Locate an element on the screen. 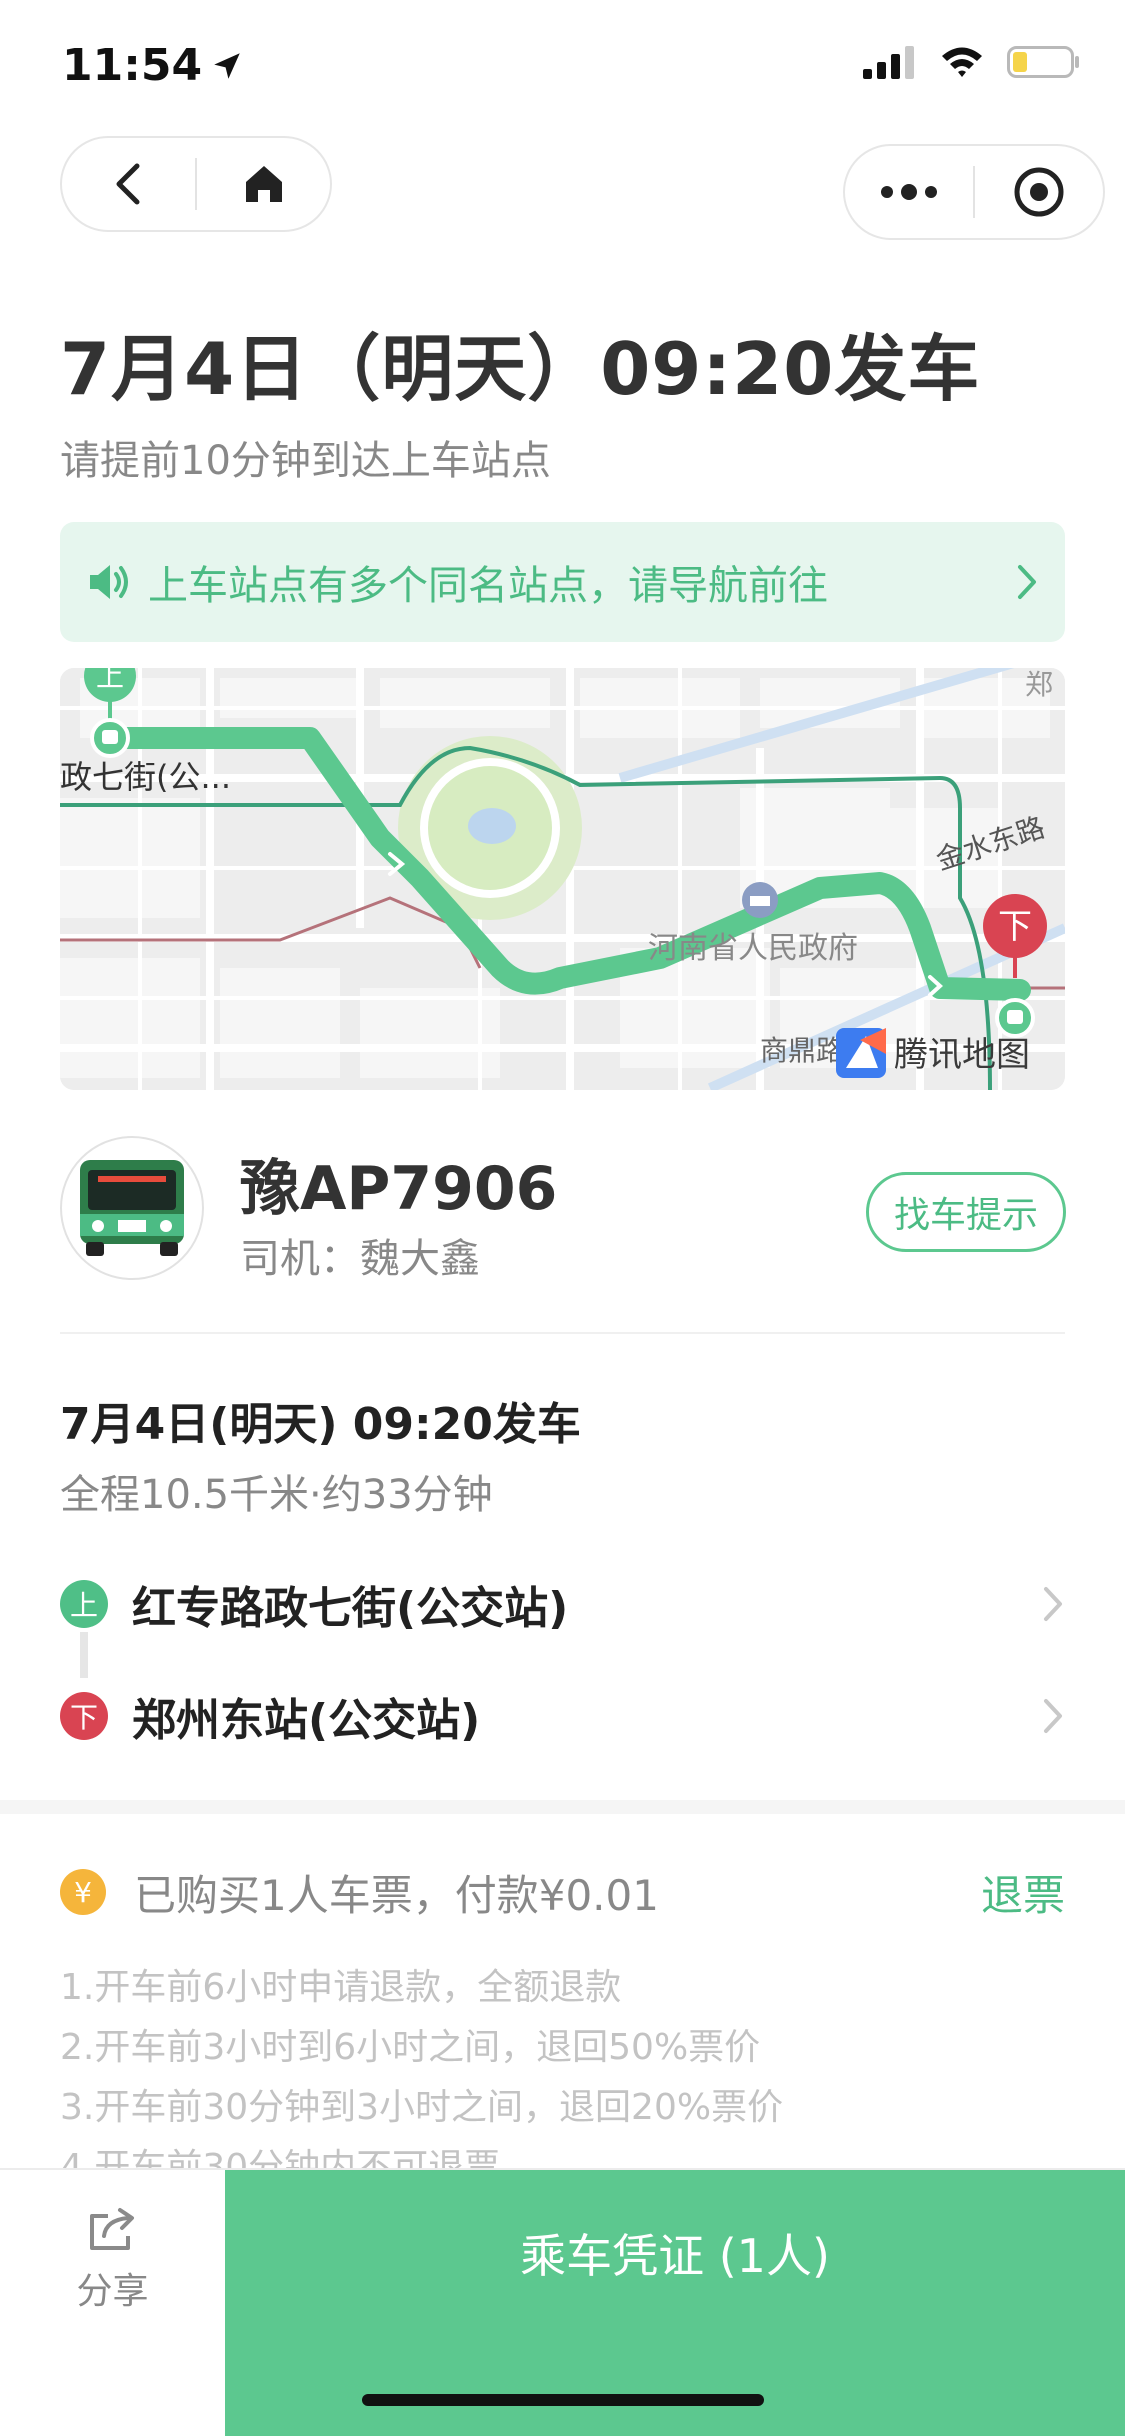  payment-row: ¥ 已购买1人车票，付款¥0.01 退票 is located at coordinates (562, 1892).